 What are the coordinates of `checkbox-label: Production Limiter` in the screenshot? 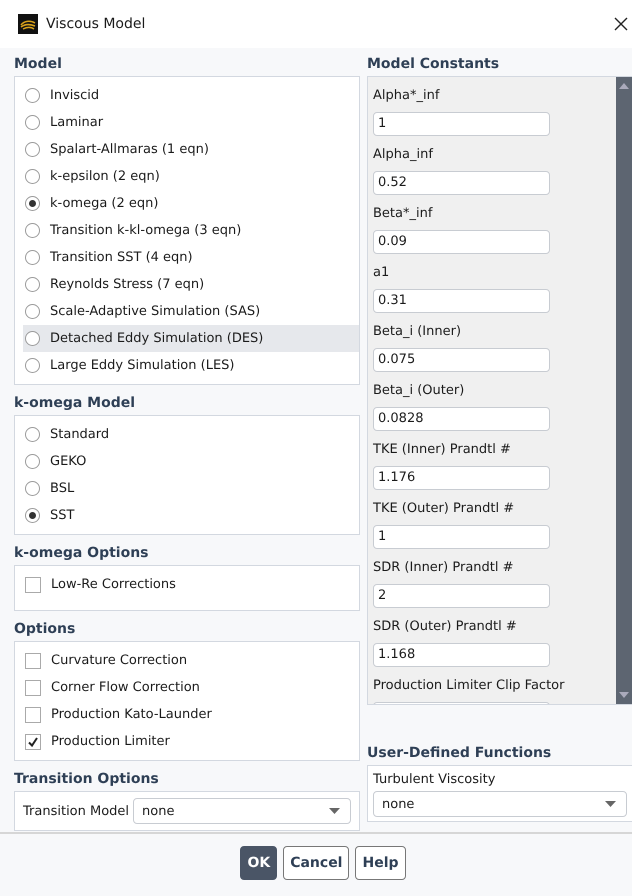 It's located at (110, 741).